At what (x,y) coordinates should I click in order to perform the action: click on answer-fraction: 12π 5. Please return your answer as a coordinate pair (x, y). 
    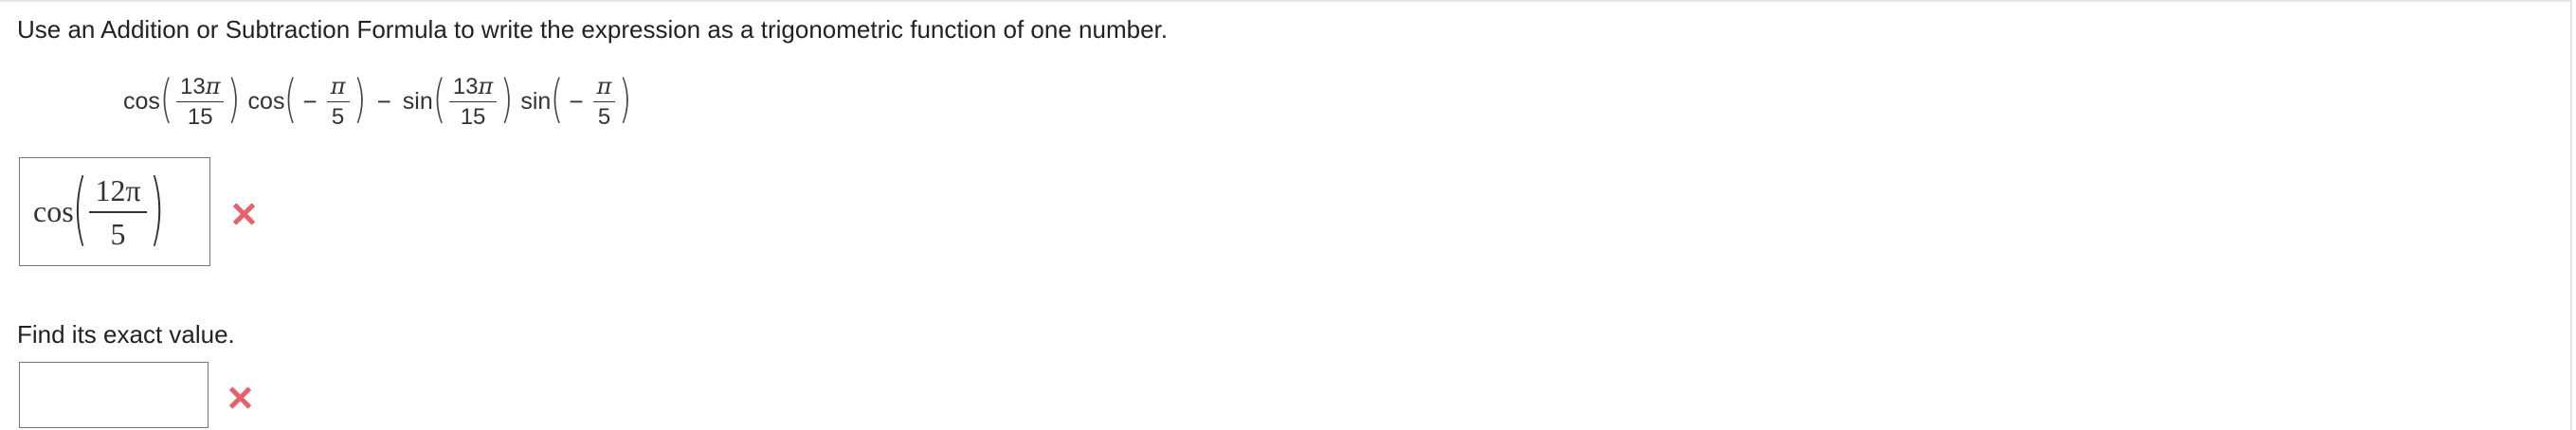
    Looking at the image, I should click on (118, 213).